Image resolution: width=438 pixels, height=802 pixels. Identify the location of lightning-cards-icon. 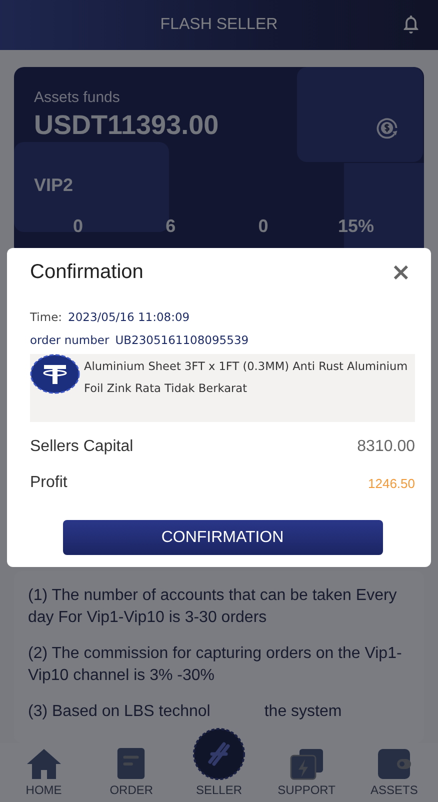
(307, 764).